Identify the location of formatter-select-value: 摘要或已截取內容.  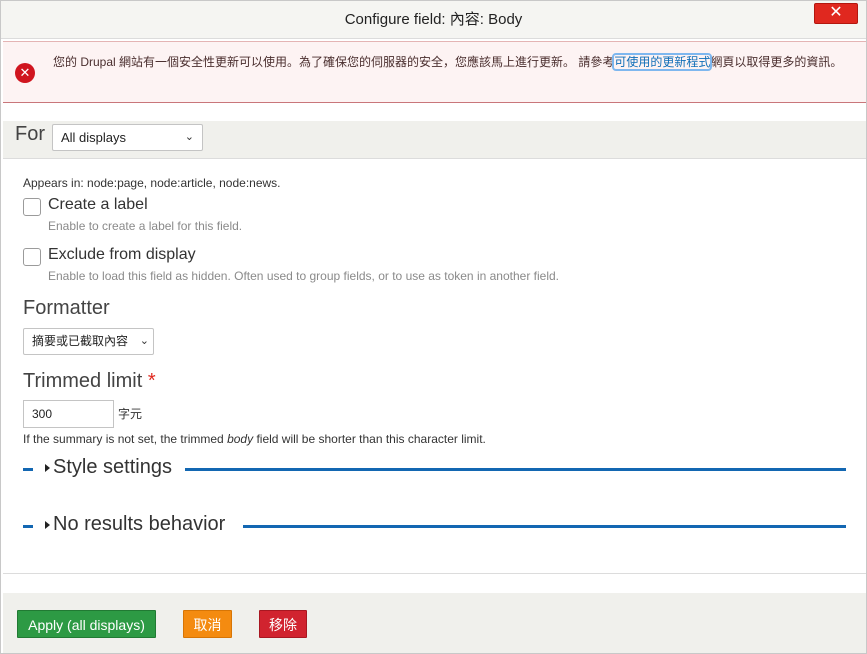
(80, 341).